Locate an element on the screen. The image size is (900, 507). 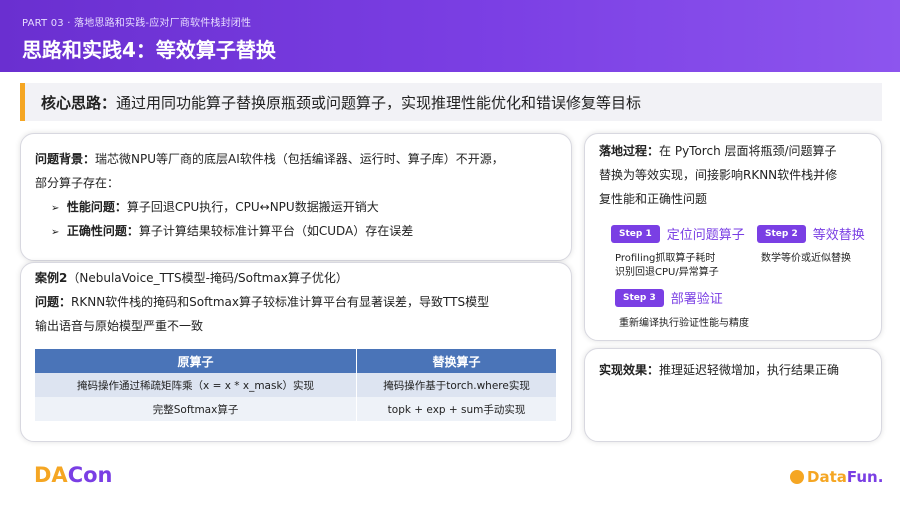
step-1: Step 1 定位问题算子 is located at coordinates (678, 233).